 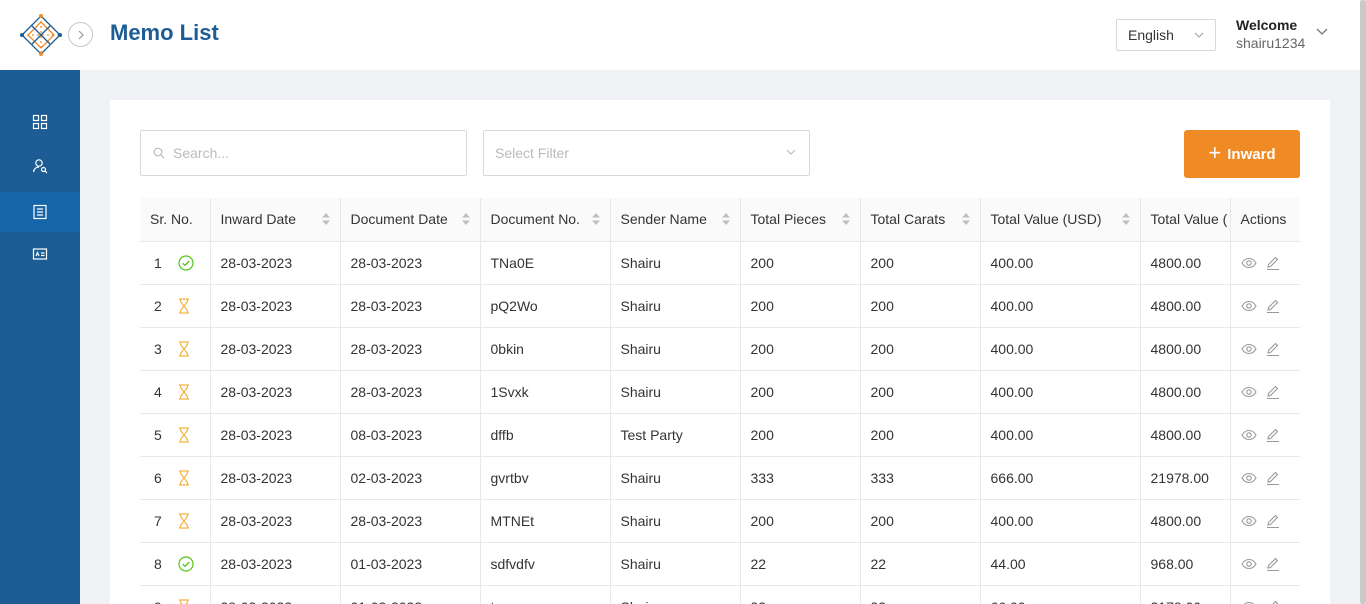 I want to click on check-circle-icon, so click(x=186, y=563).